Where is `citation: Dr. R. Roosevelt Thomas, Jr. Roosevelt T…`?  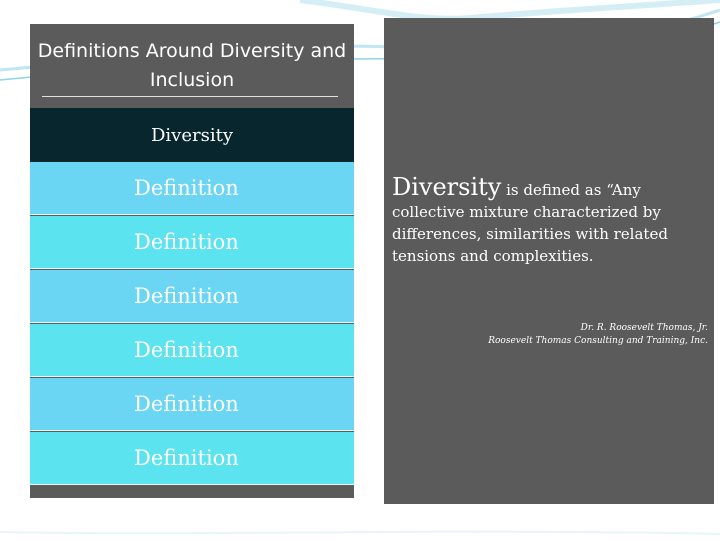 citation: Dr. R. Roosevelt Thomas, Jr. Roosevelt T… is located at coordinates (558, 335).